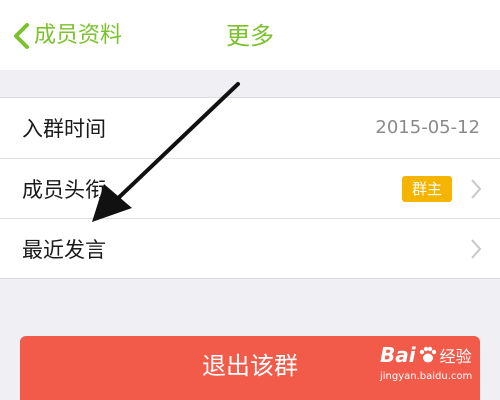  Describe the element at coordinates (426, 189) in the screenshot. I see `owner-badge: 群主` at that location.